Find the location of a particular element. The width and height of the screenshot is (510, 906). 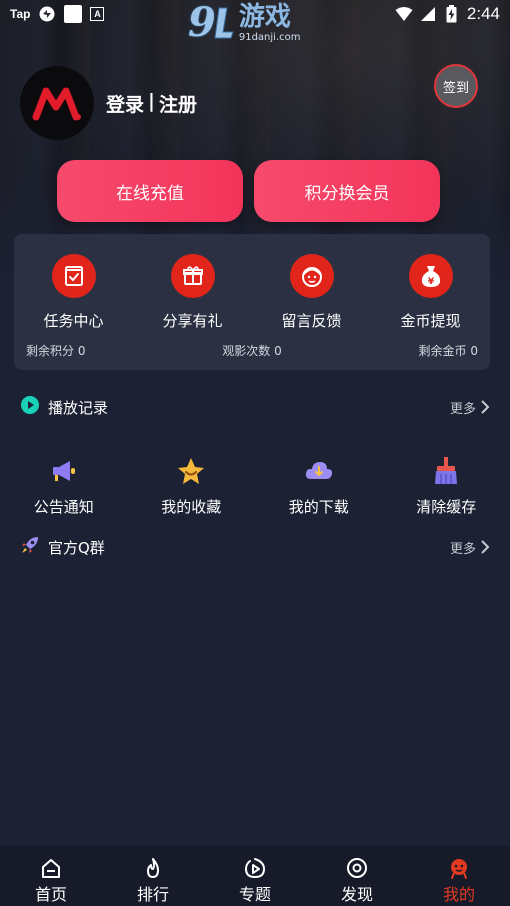

logo-m-icon is located at coordinates (56, 104).